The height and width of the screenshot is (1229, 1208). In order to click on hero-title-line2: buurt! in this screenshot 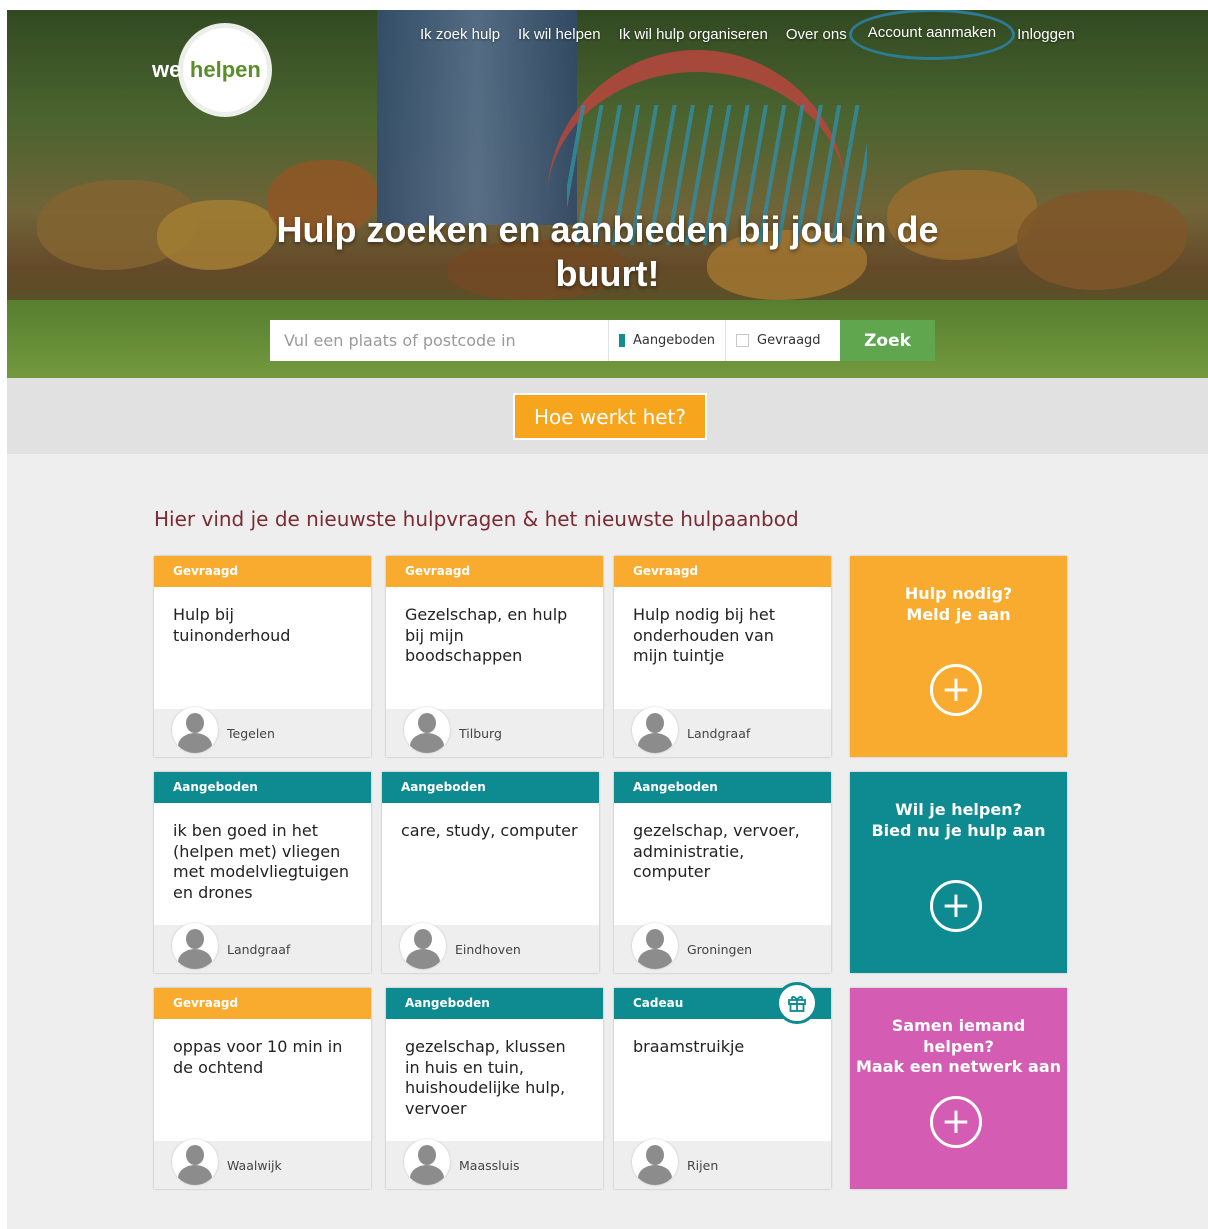, I will do `click(607, 273)`.